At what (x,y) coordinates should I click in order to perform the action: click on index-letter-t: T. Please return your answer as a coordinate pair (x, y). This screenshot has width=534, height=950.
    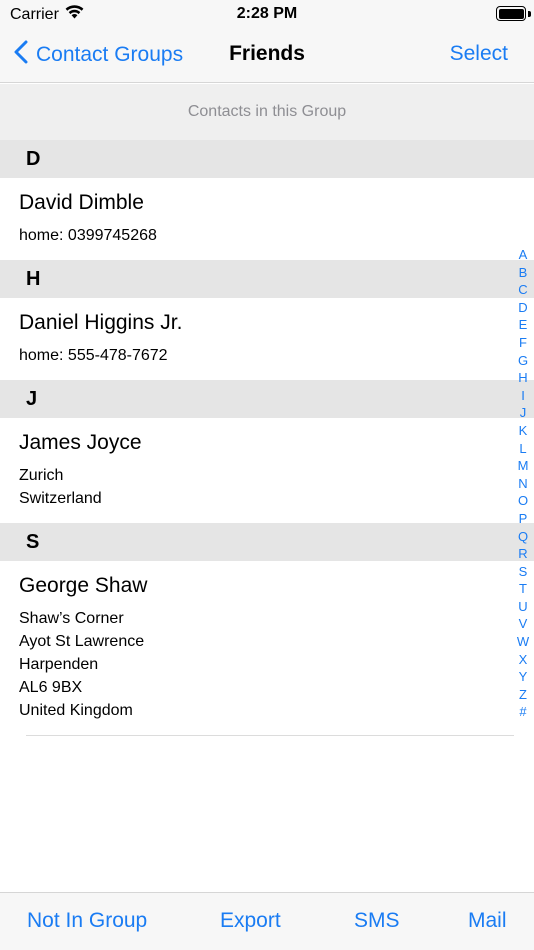
    Looking at the image, I should click on (523, 589).